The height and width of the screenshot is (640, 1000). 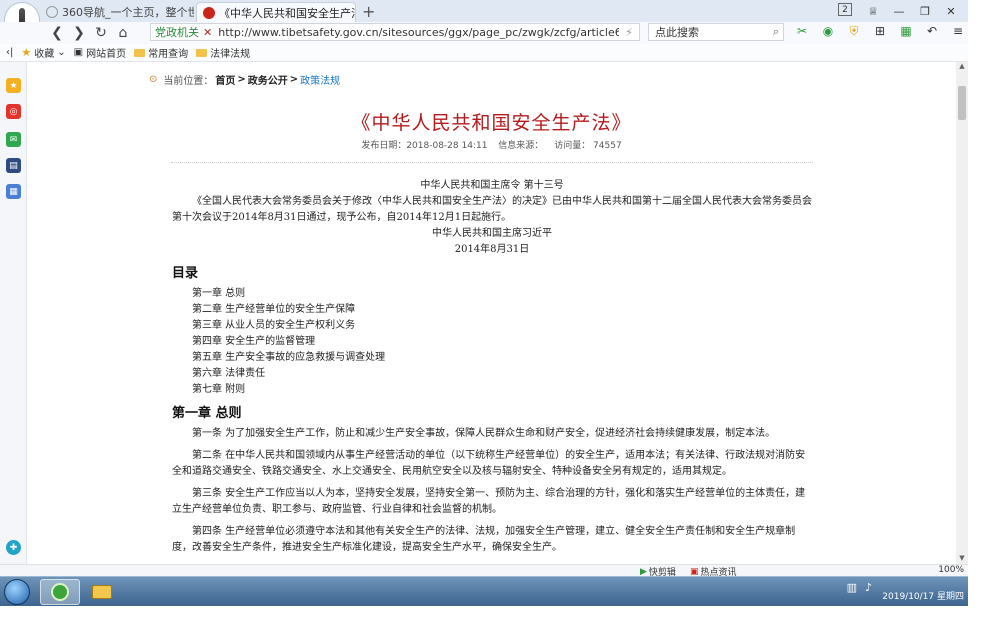 What do you see at coordinates (694, 571) in the screenshot?
I see `news-icon: ▣` at bounding box center [694, 571].